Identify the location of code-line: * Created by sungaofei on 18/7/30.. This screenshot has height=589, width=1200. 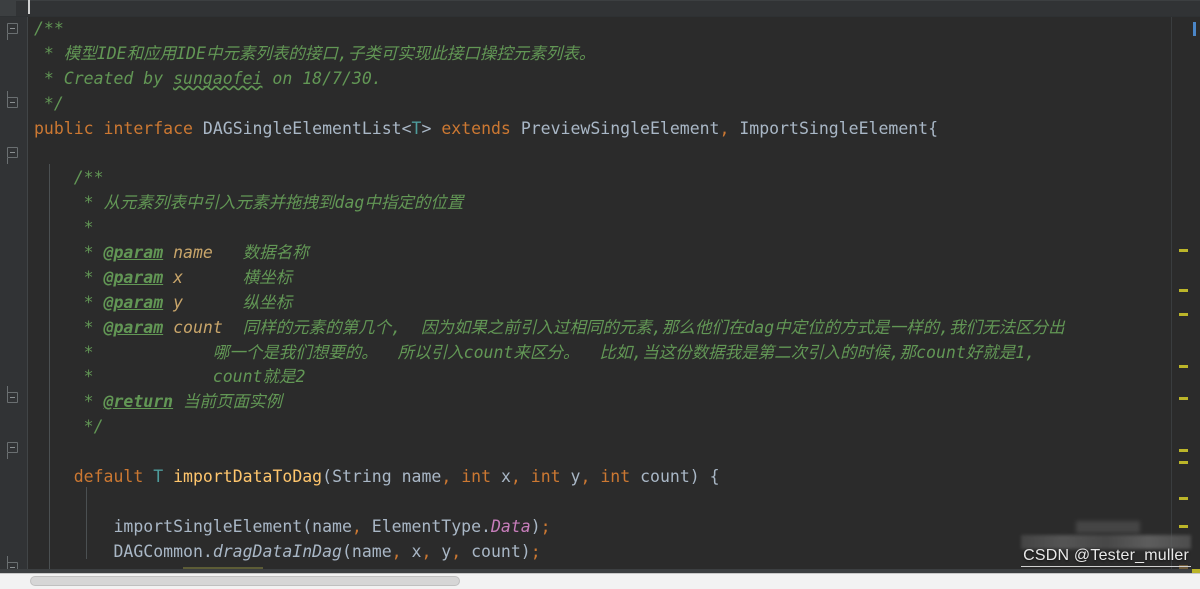
(600, 79).